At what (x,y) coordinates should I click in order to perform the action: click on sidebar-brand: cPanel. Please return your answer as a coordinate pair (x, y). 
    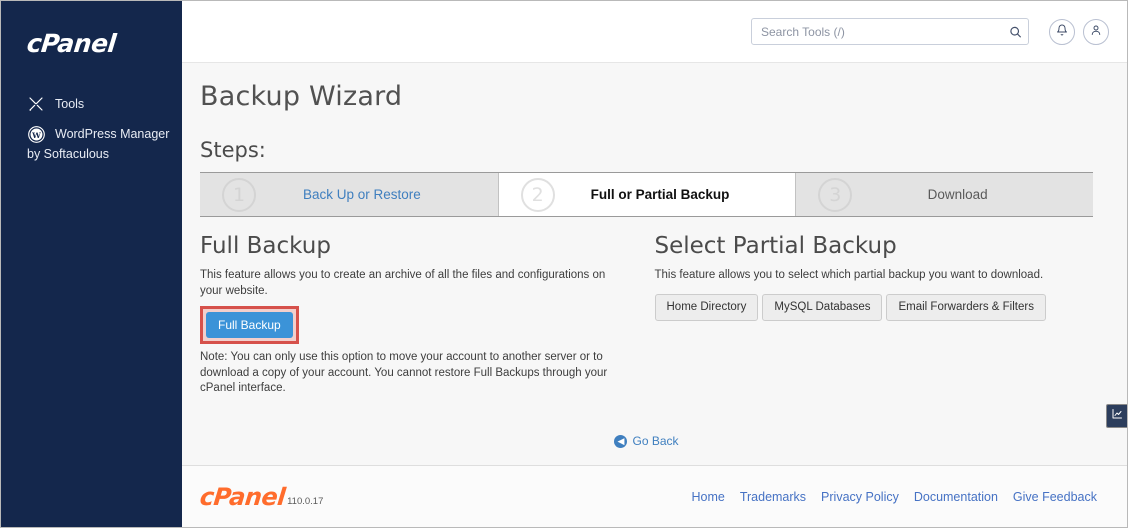
    Looking at the image, I should click on (91, 47).